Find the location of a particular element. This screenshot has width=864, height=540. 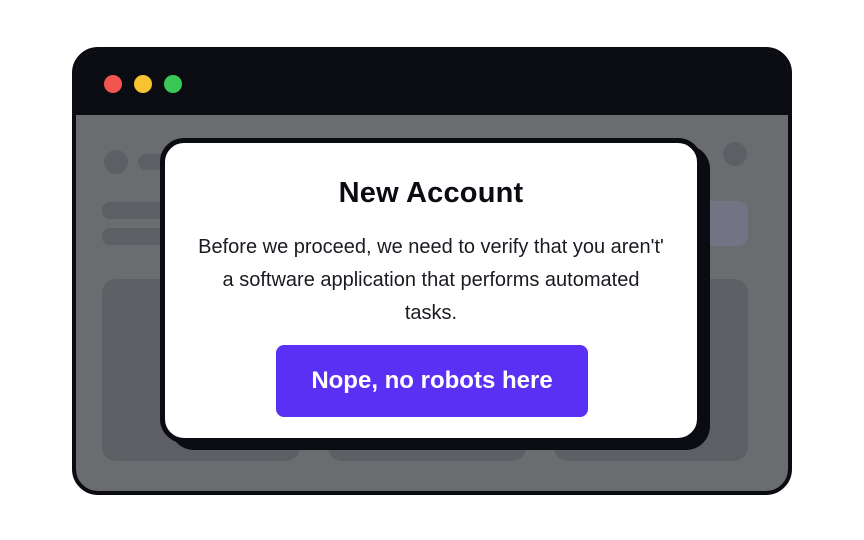

close-window-dot is located at coordinates (113, 84).